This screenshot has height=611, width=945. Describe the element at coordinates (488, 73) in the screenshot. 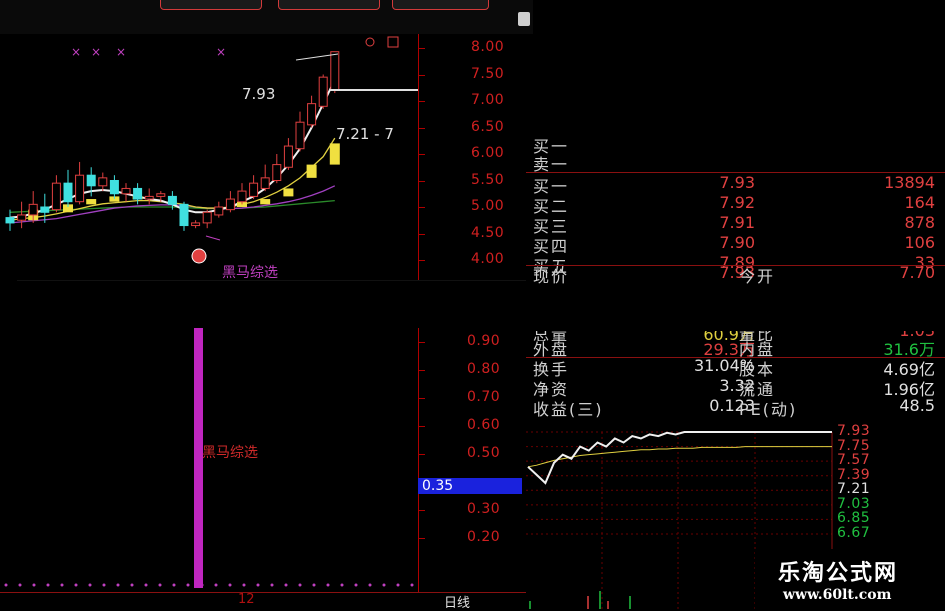

I see `price-tick-label: 7.50` at that location.